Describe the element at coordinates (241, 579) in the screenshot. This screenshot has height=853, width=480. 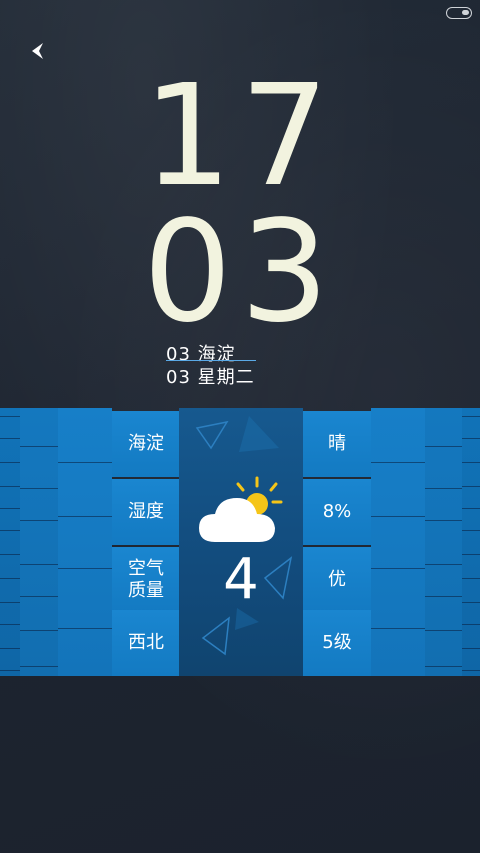
I see `temperature-value: 4` at that location.